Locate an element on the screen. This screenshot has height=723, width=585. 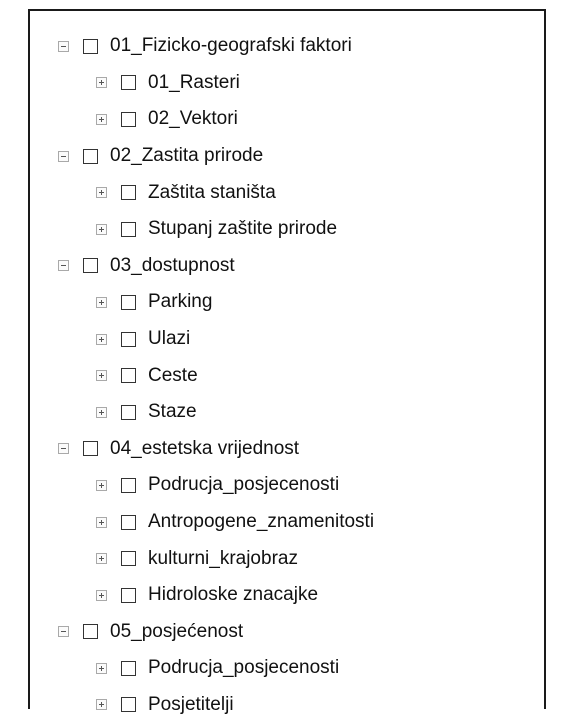
layer-row: Stupanj zaštite prirode is located at coordinates (287, 229).